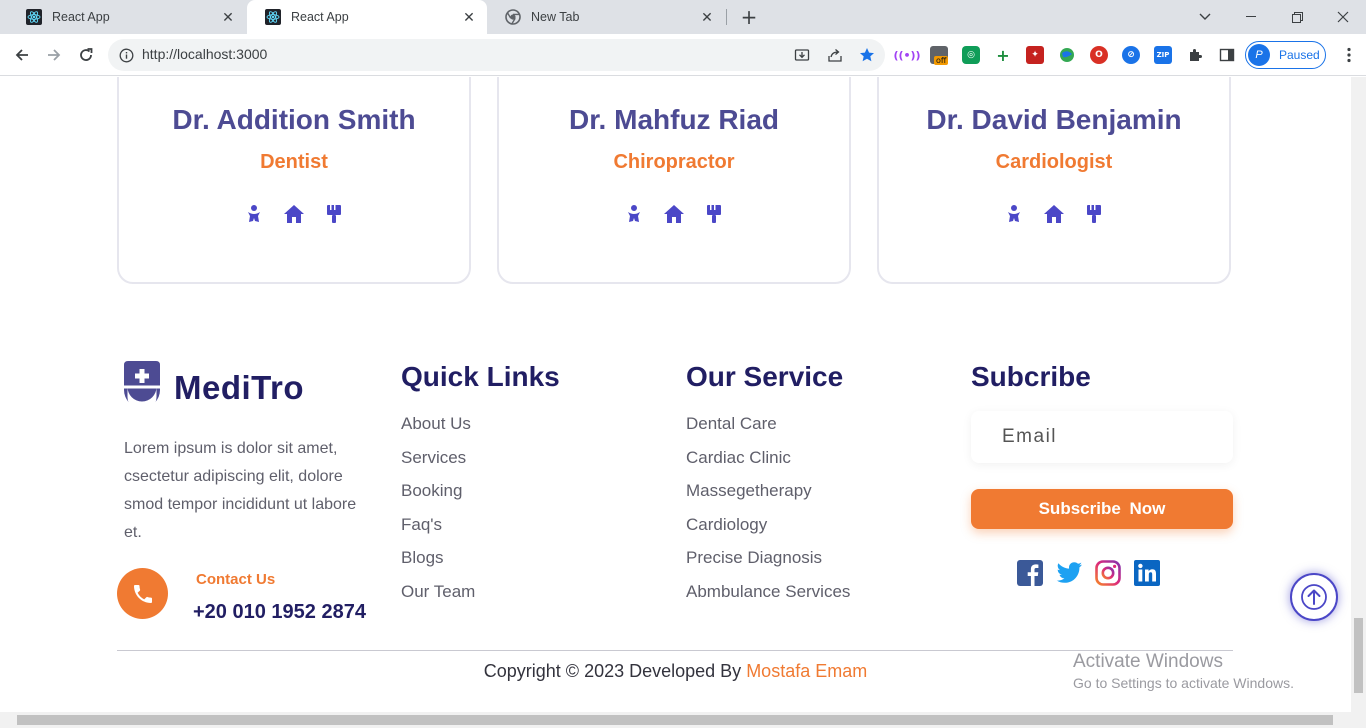 The height and width of the screenshot is (728, 1366). I want to click on quick-link-about-us: About Us, so click(438, 430).